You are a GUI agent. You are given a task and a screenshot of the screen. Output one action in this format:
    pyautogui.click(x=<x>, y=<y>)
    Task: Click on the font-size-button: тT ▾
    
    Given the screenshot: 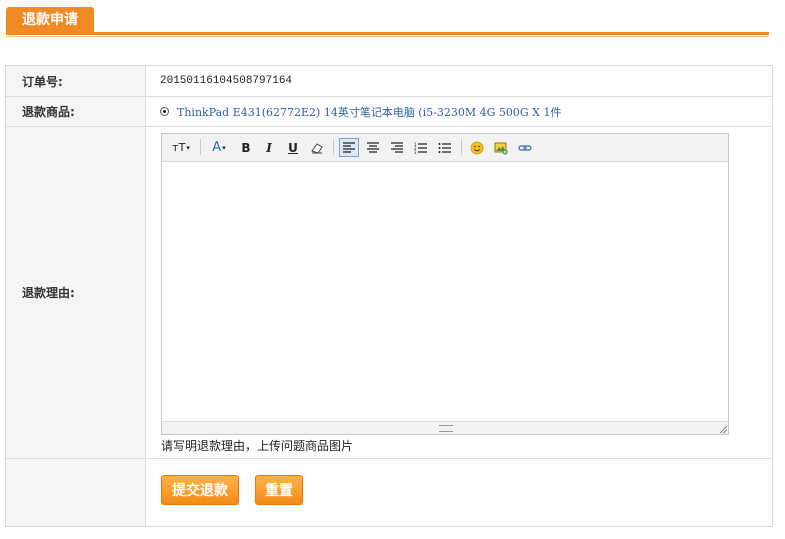 What is the action you would take?
    pyautogui.click(x=181, y=147)
    